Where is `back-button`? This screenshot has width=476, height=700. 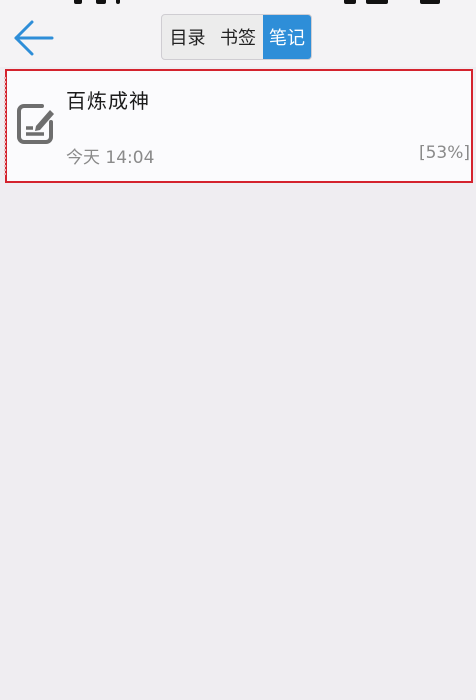
back-button is located at coordinates (34, 38).